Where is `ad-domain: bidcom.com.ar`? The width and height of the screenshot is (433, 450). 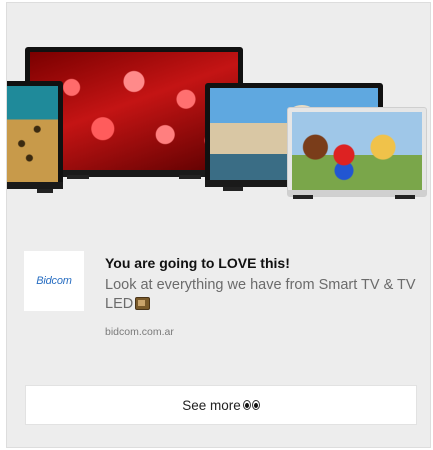 ad-domain: bidcom.com.ar is located at coordinates (139, 332).